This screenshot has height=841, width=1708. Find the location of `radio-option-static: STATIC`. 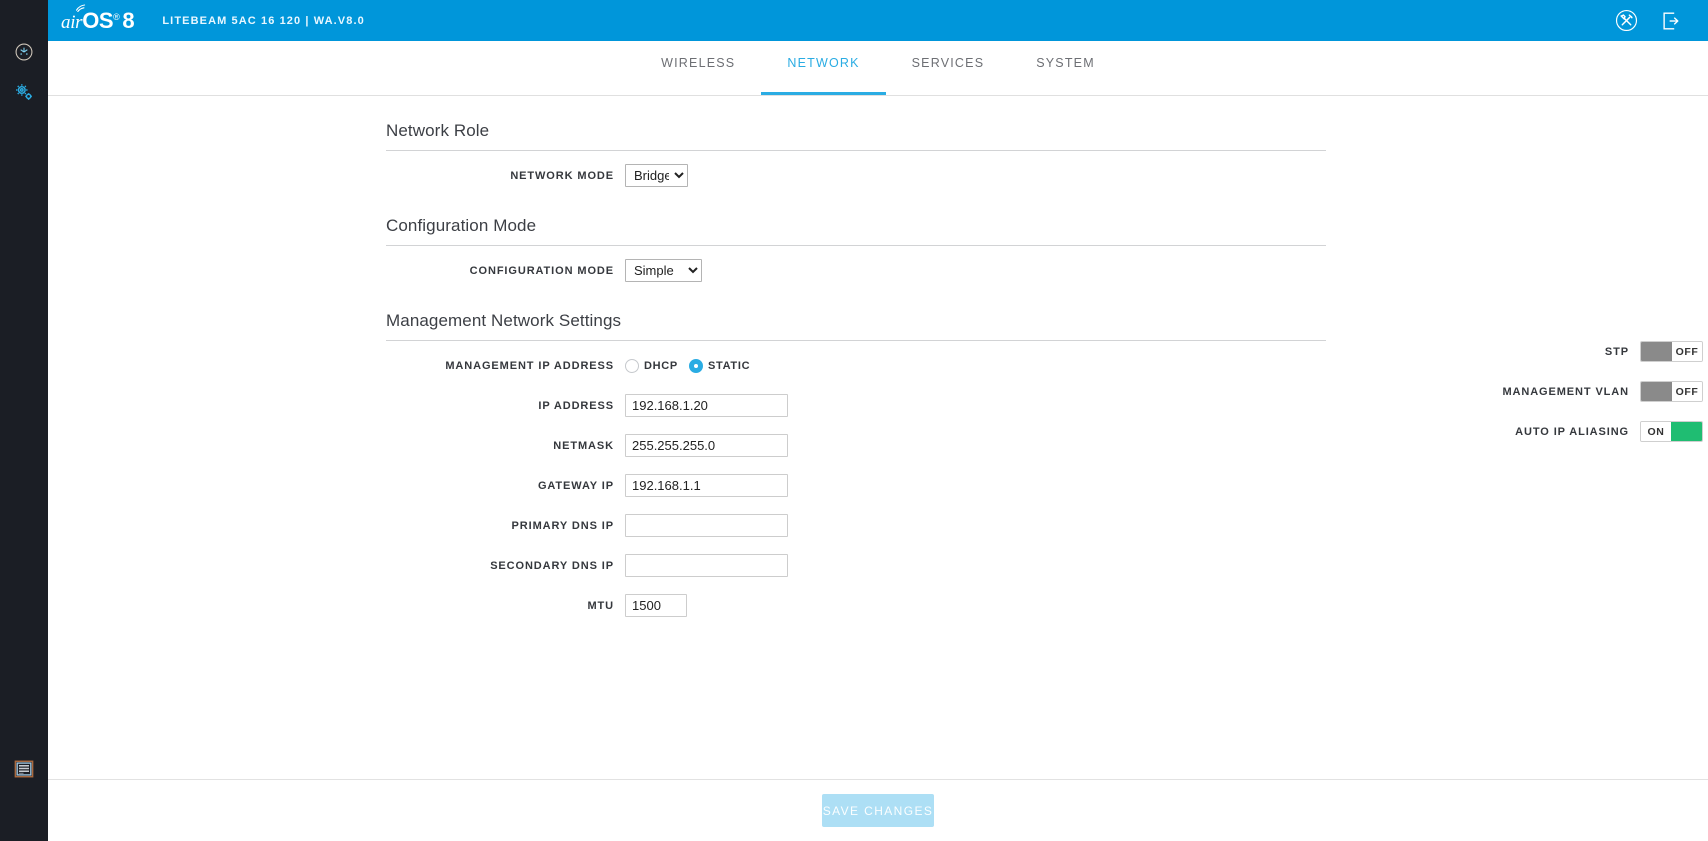

radio-option-static: STATIC is located at coordinates (719, 365).